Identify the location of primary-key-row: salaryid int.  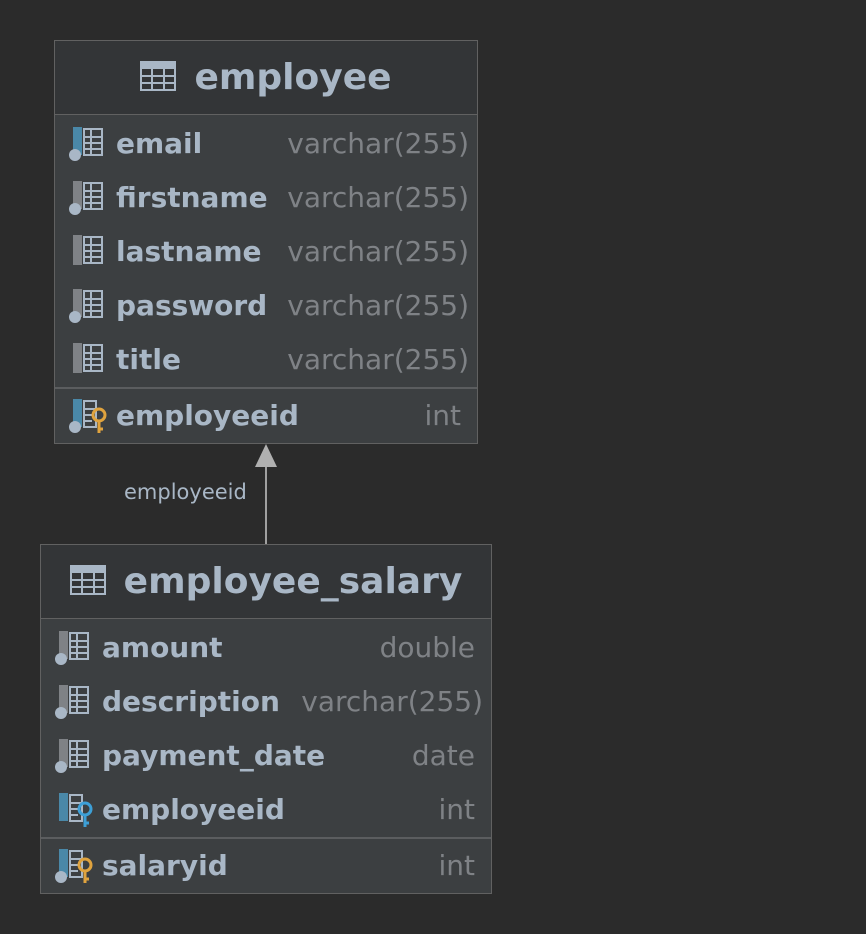
(266, 866).